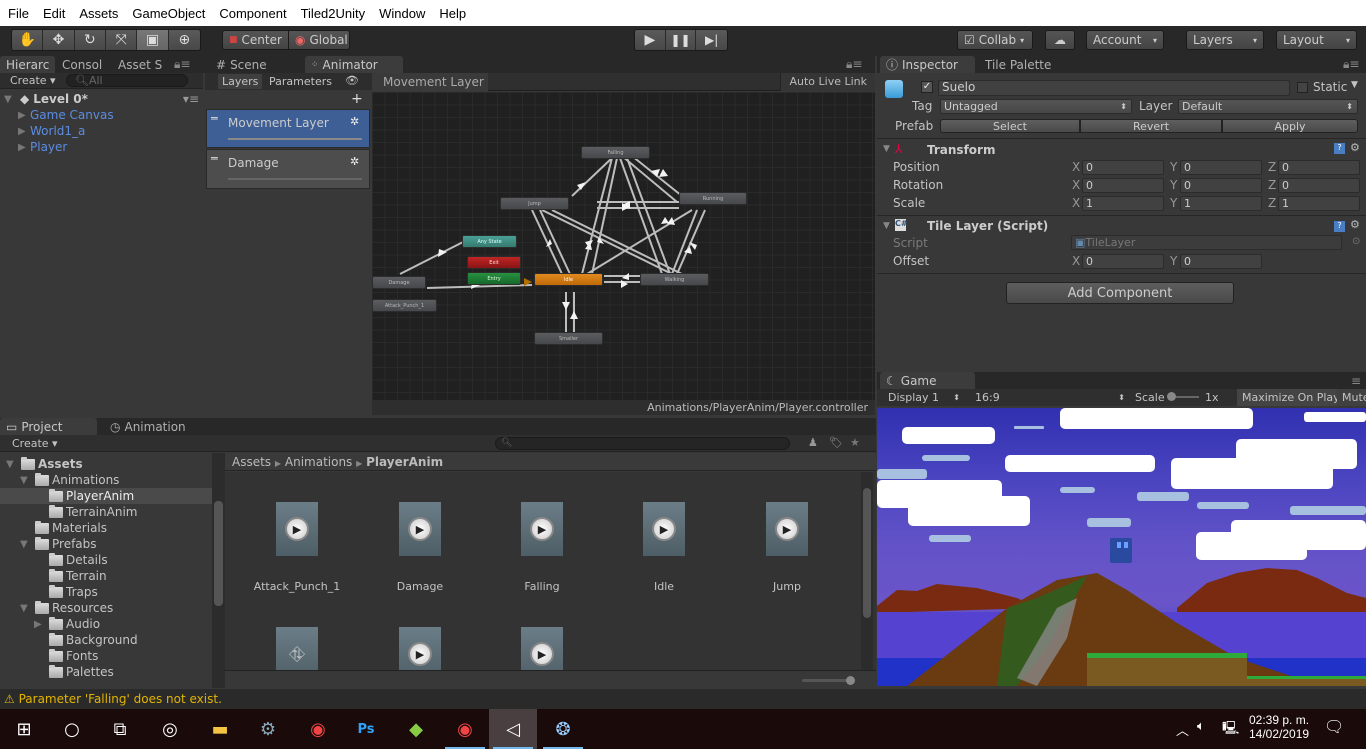 The image size is (1366, 749). Describe the element at coordinates (1302, 87) in the screenshot. I see `static-checkbox` at that location.